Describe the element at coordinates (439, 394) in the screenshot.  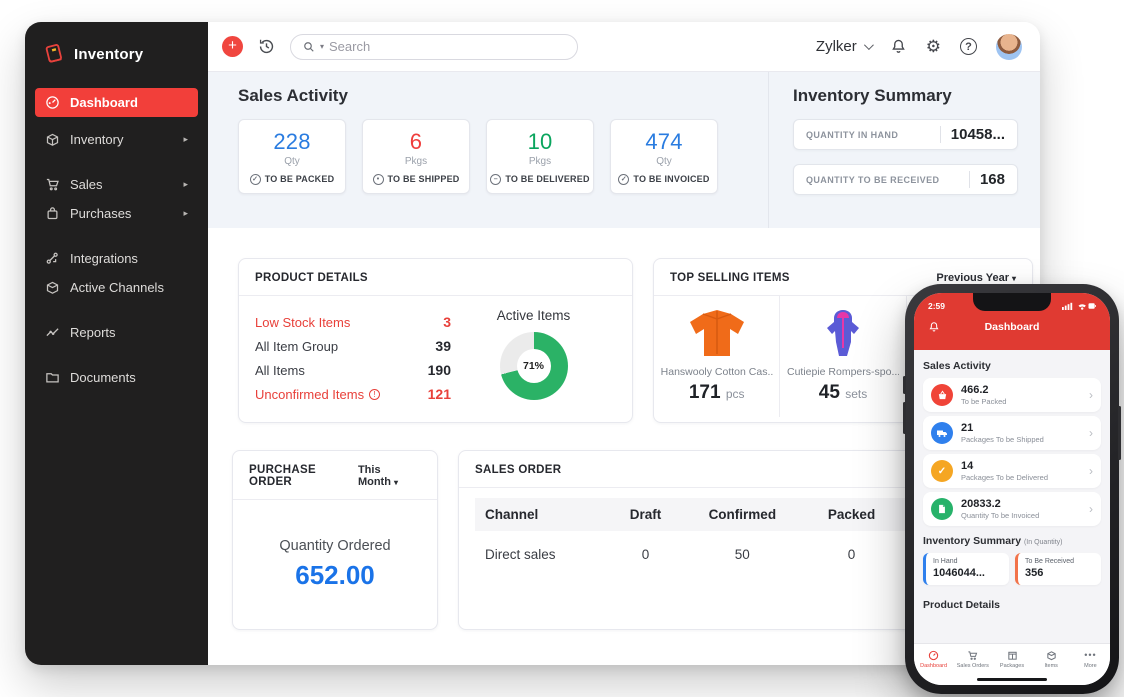
I see `row-value: 121` at that location.